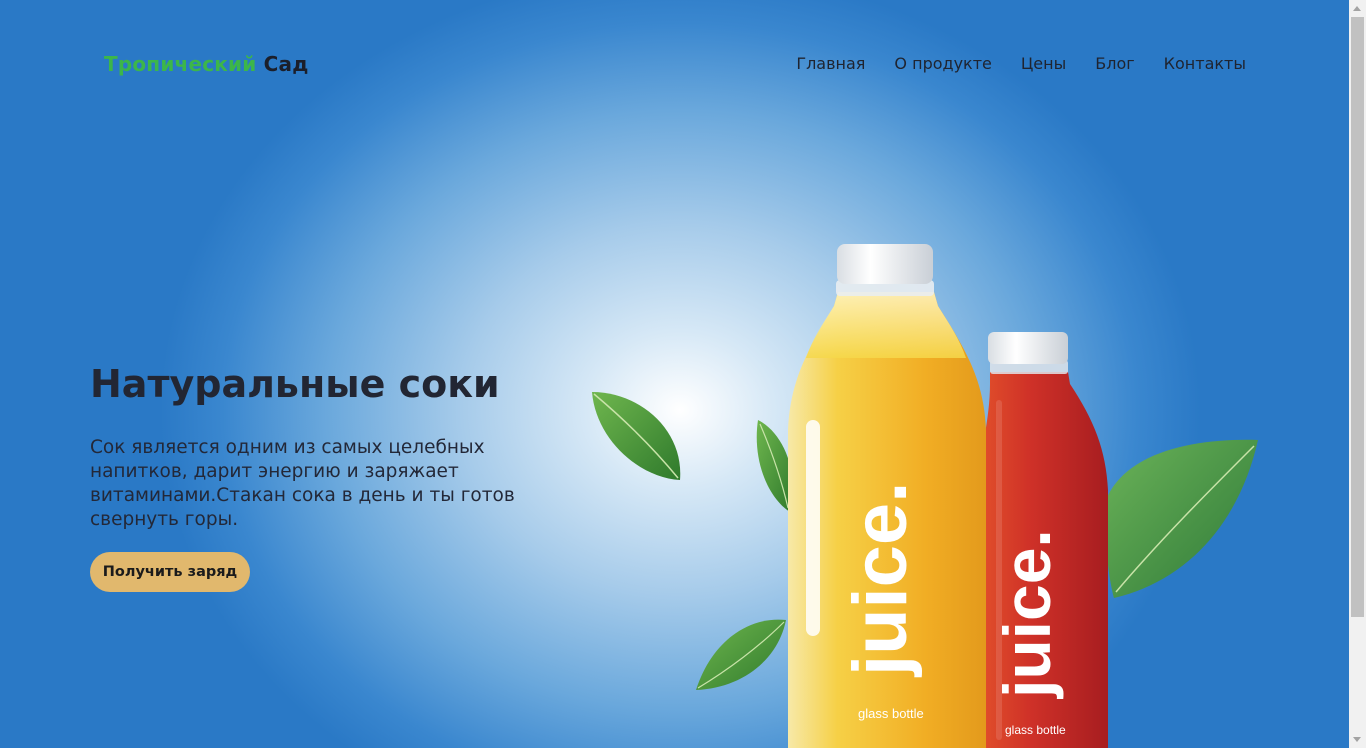 The image size is (1366, 748). What do you see at coordinates (1035, 730) in the screenshot?
I see `red-bottle-caption: glass bottle` at bounding box center [1035, 730].